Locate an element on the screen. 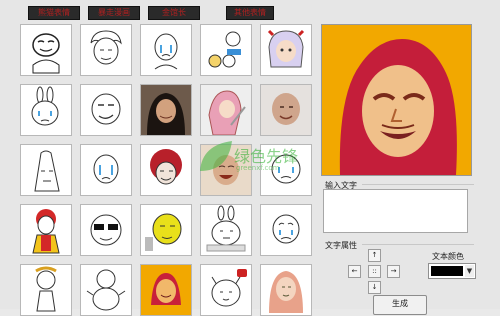 This screenshot has width=500, height=316. cat-face-icon is located at coordinates (229, 288).